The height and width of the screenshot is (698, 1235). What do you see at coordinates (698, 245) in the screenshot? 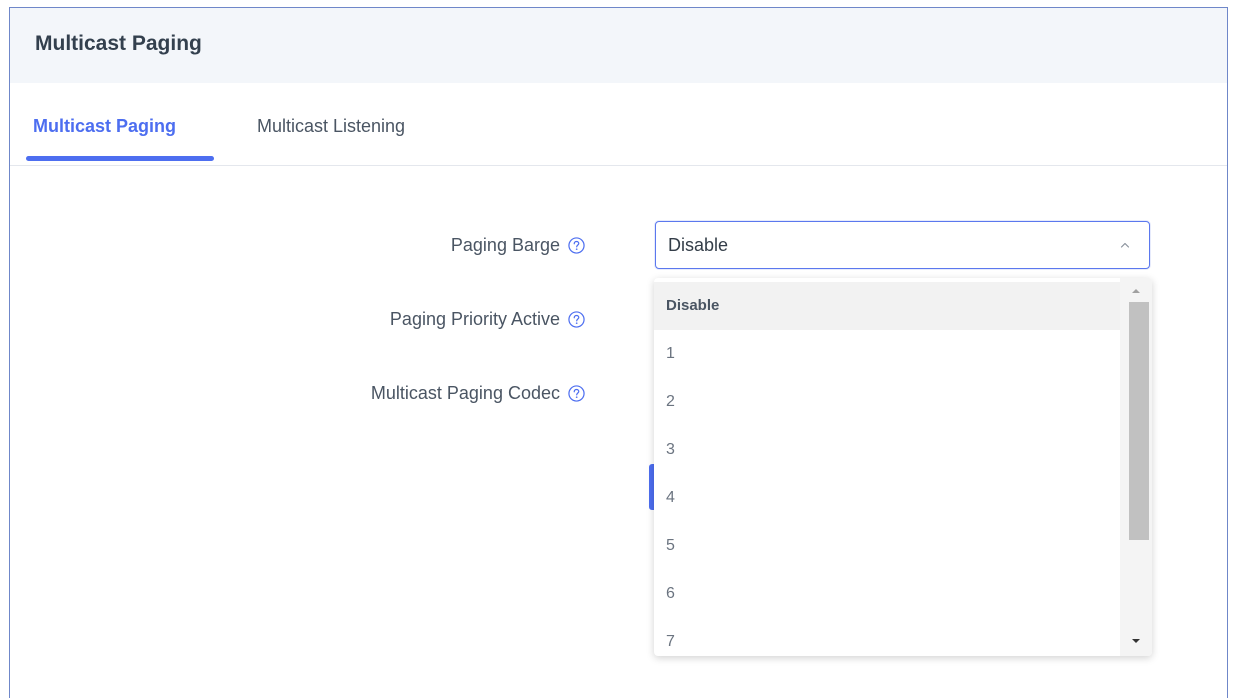
I see `paging-barge-value: Disable` at bounding box center [698, 245].